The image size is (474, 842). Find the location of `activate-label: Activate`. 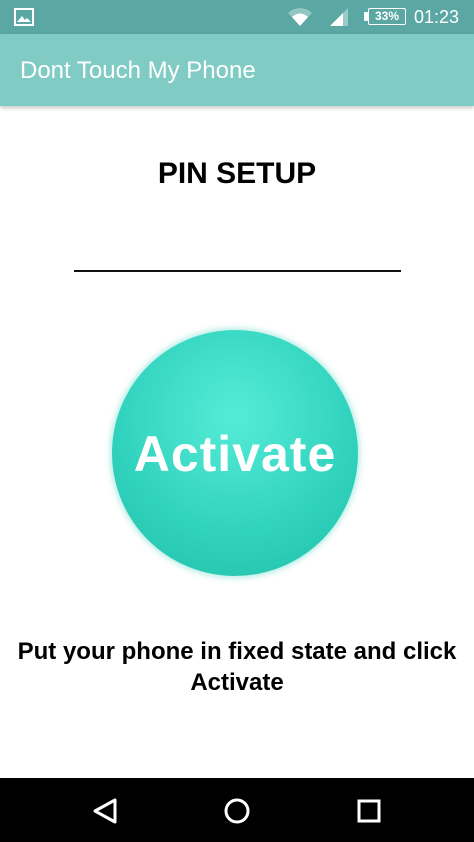

activate-label: Activate is located at coordinates (235, 454).